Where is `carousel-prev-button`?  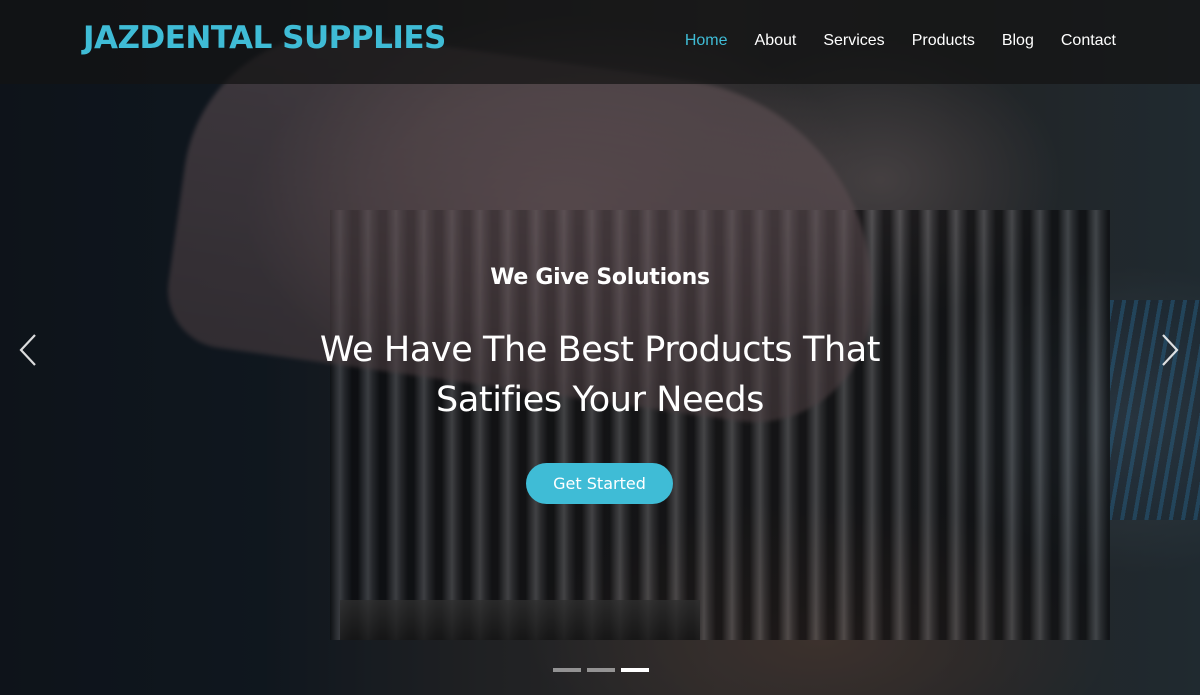
carousel-prev-button is located at coordinates (28, 350).